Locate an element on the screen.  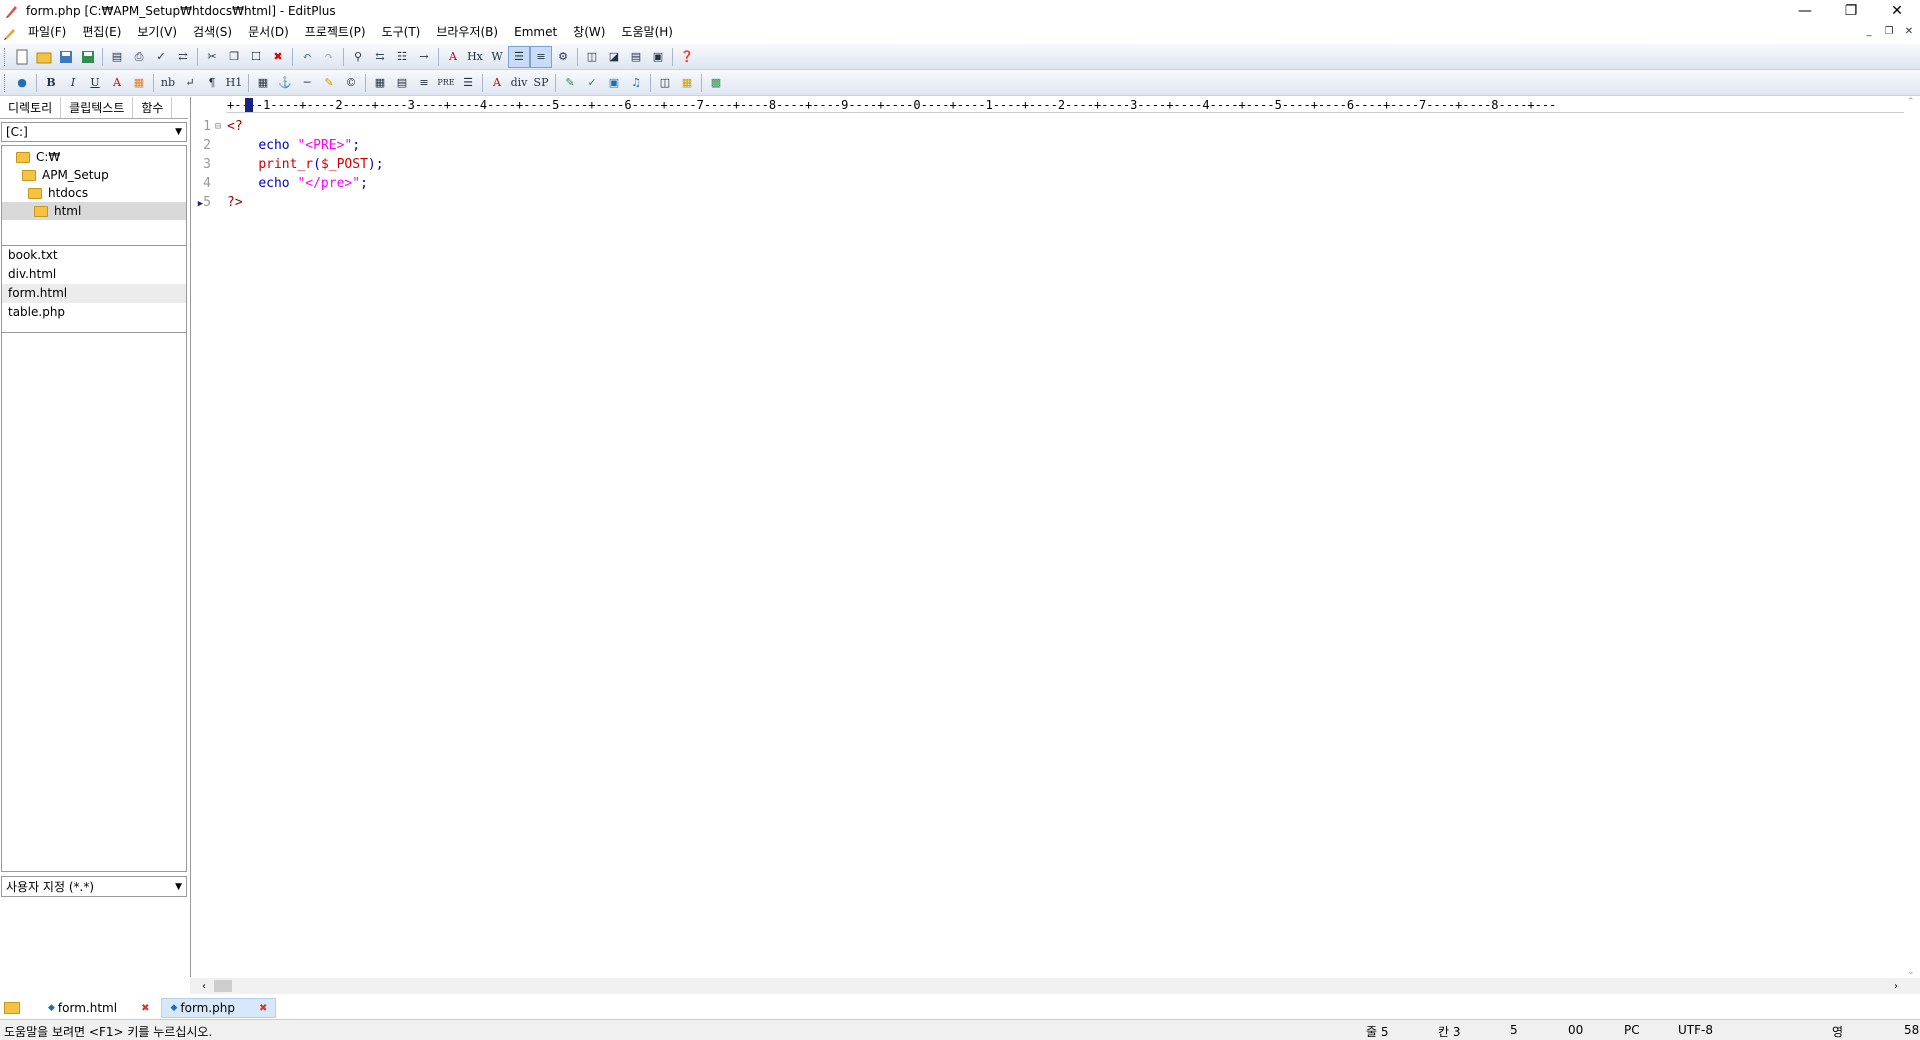
context-help-icon: ❓ is located at coordinates (687, 57).